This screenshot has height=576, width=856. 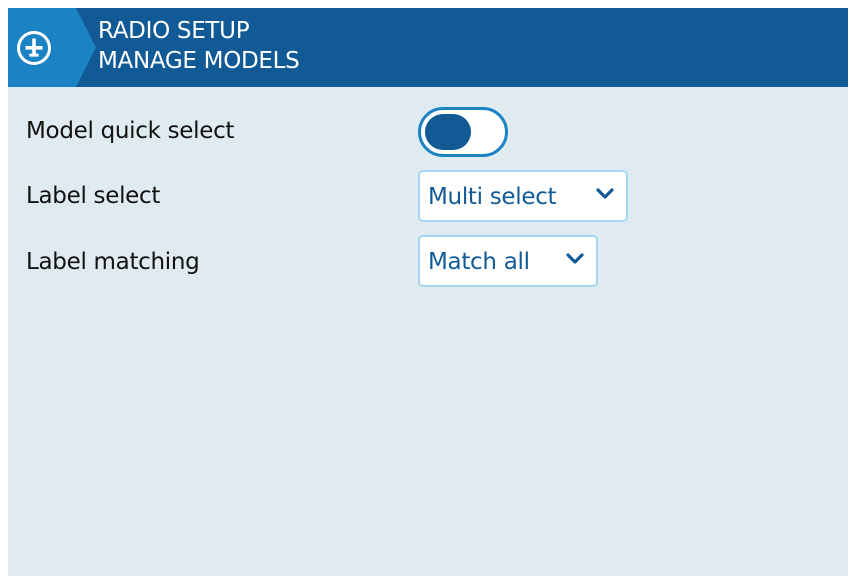 What do you see at coordinates (93, 196) in the screenshot?
I see `label-select-label: Label select` at bounding box center [93, 196].